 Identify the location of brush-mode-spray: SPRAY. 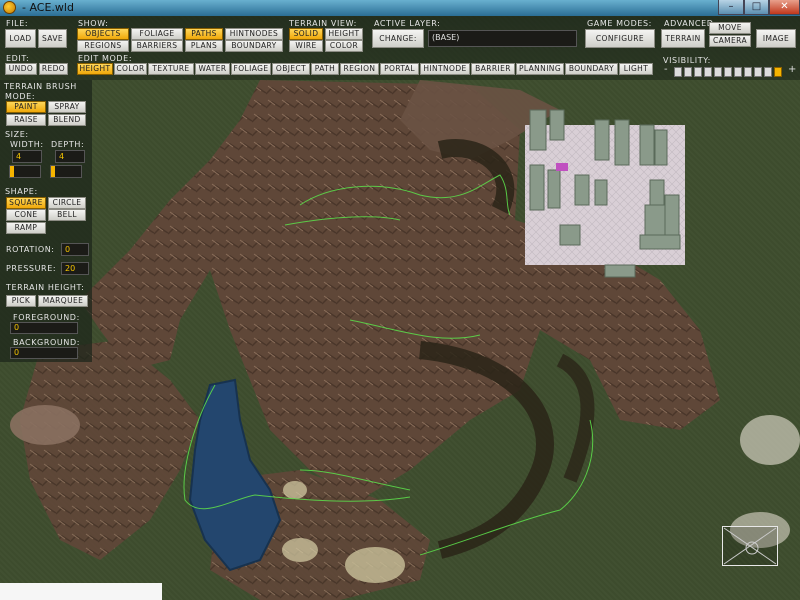
(67, 107).